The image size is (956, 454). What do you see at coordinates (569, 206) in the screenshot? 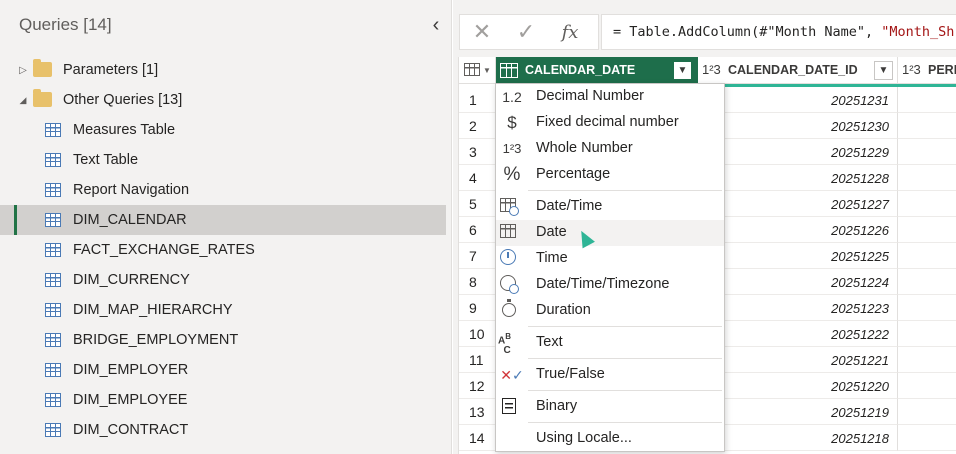
I see `menu-item-label: Date/Time` at bounding box center [569, 206].